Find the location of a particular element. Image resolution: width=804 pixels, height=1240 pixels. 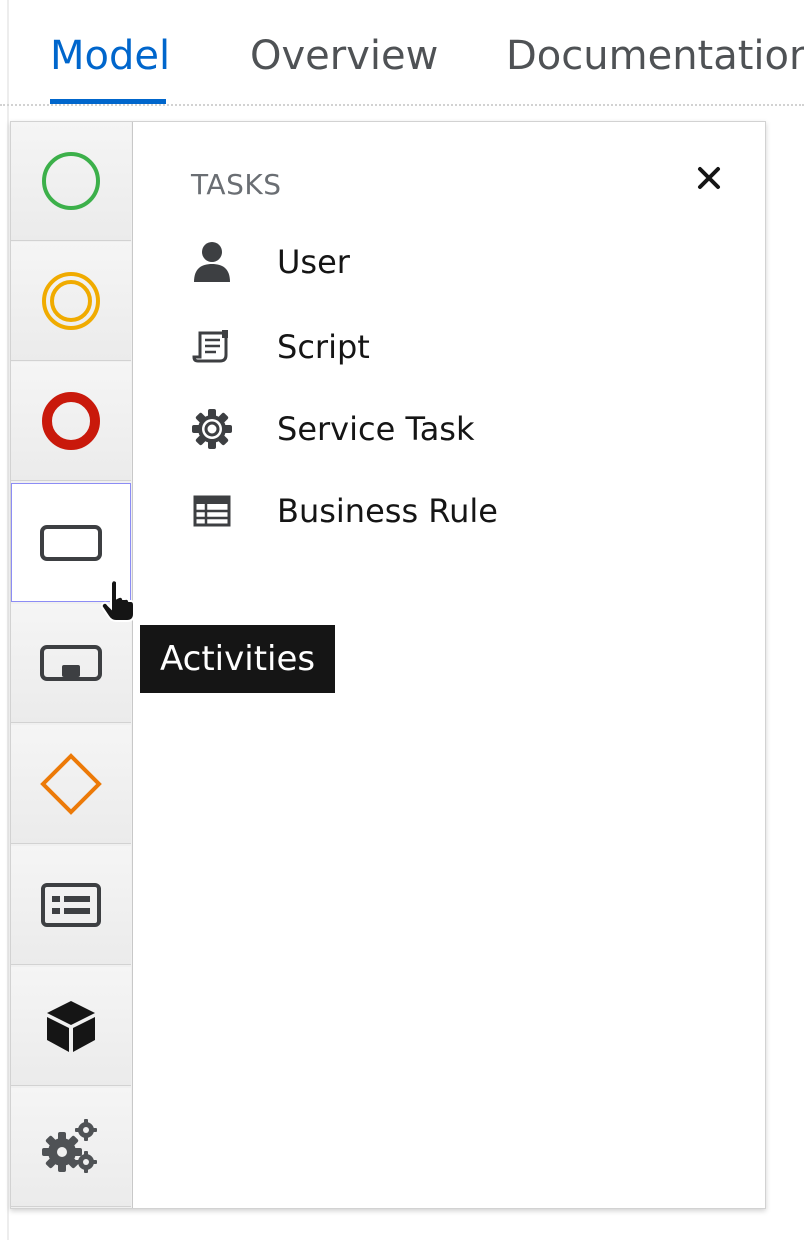

business-rule-table-icon is located at coordinates (212, 511).